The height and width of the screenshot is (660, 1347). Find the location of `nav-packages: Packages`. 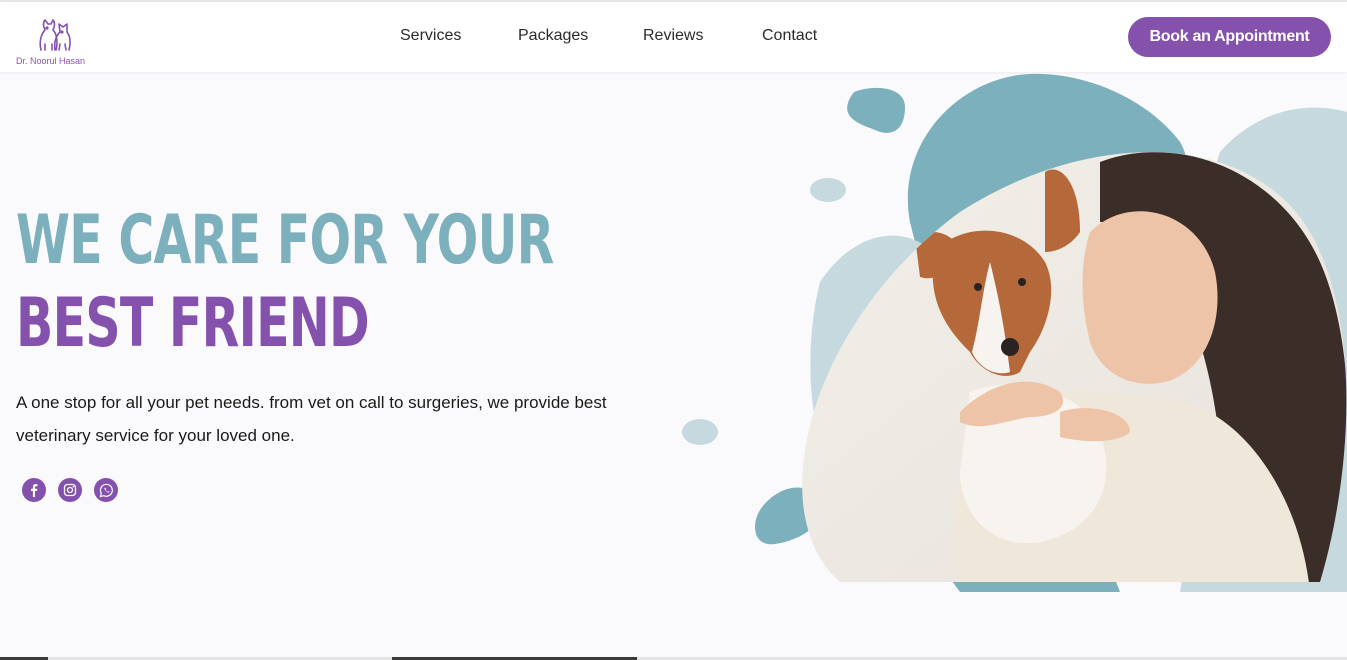

nav-packages: Packages is located at coordinates (553, 36).